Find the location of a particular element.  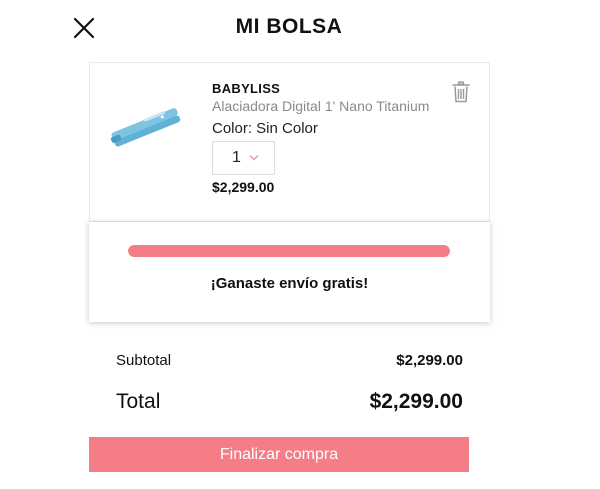

subtotal-row: Subtotal $2,299.00 is located at coordinates (289, 360).